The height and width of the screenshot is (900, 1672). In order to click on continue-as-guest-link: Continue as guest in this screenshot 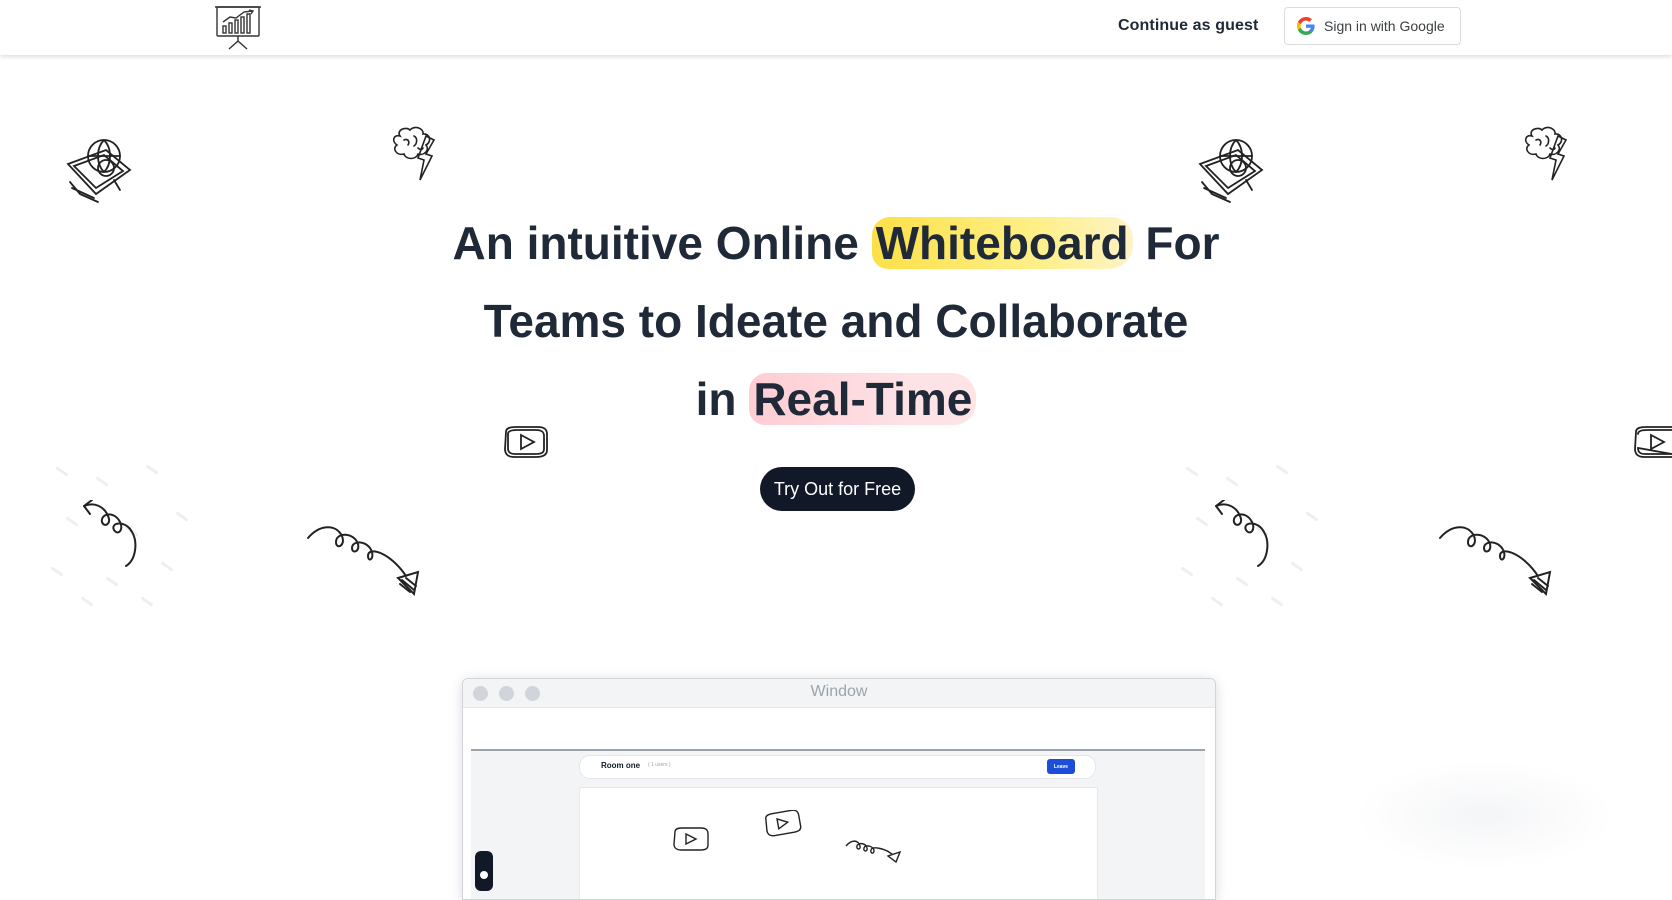, I will do `click(1188, 26)`.